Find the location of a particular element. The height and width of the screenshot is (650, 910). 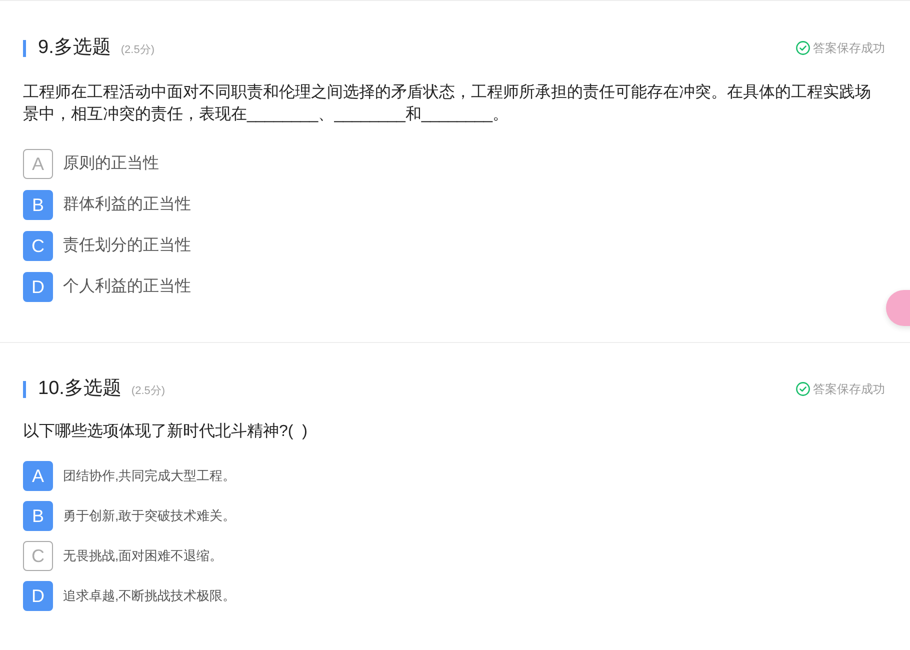

option-text: 追求卓越,不断挑战技术极限。 is located at coordinates (149, 596).